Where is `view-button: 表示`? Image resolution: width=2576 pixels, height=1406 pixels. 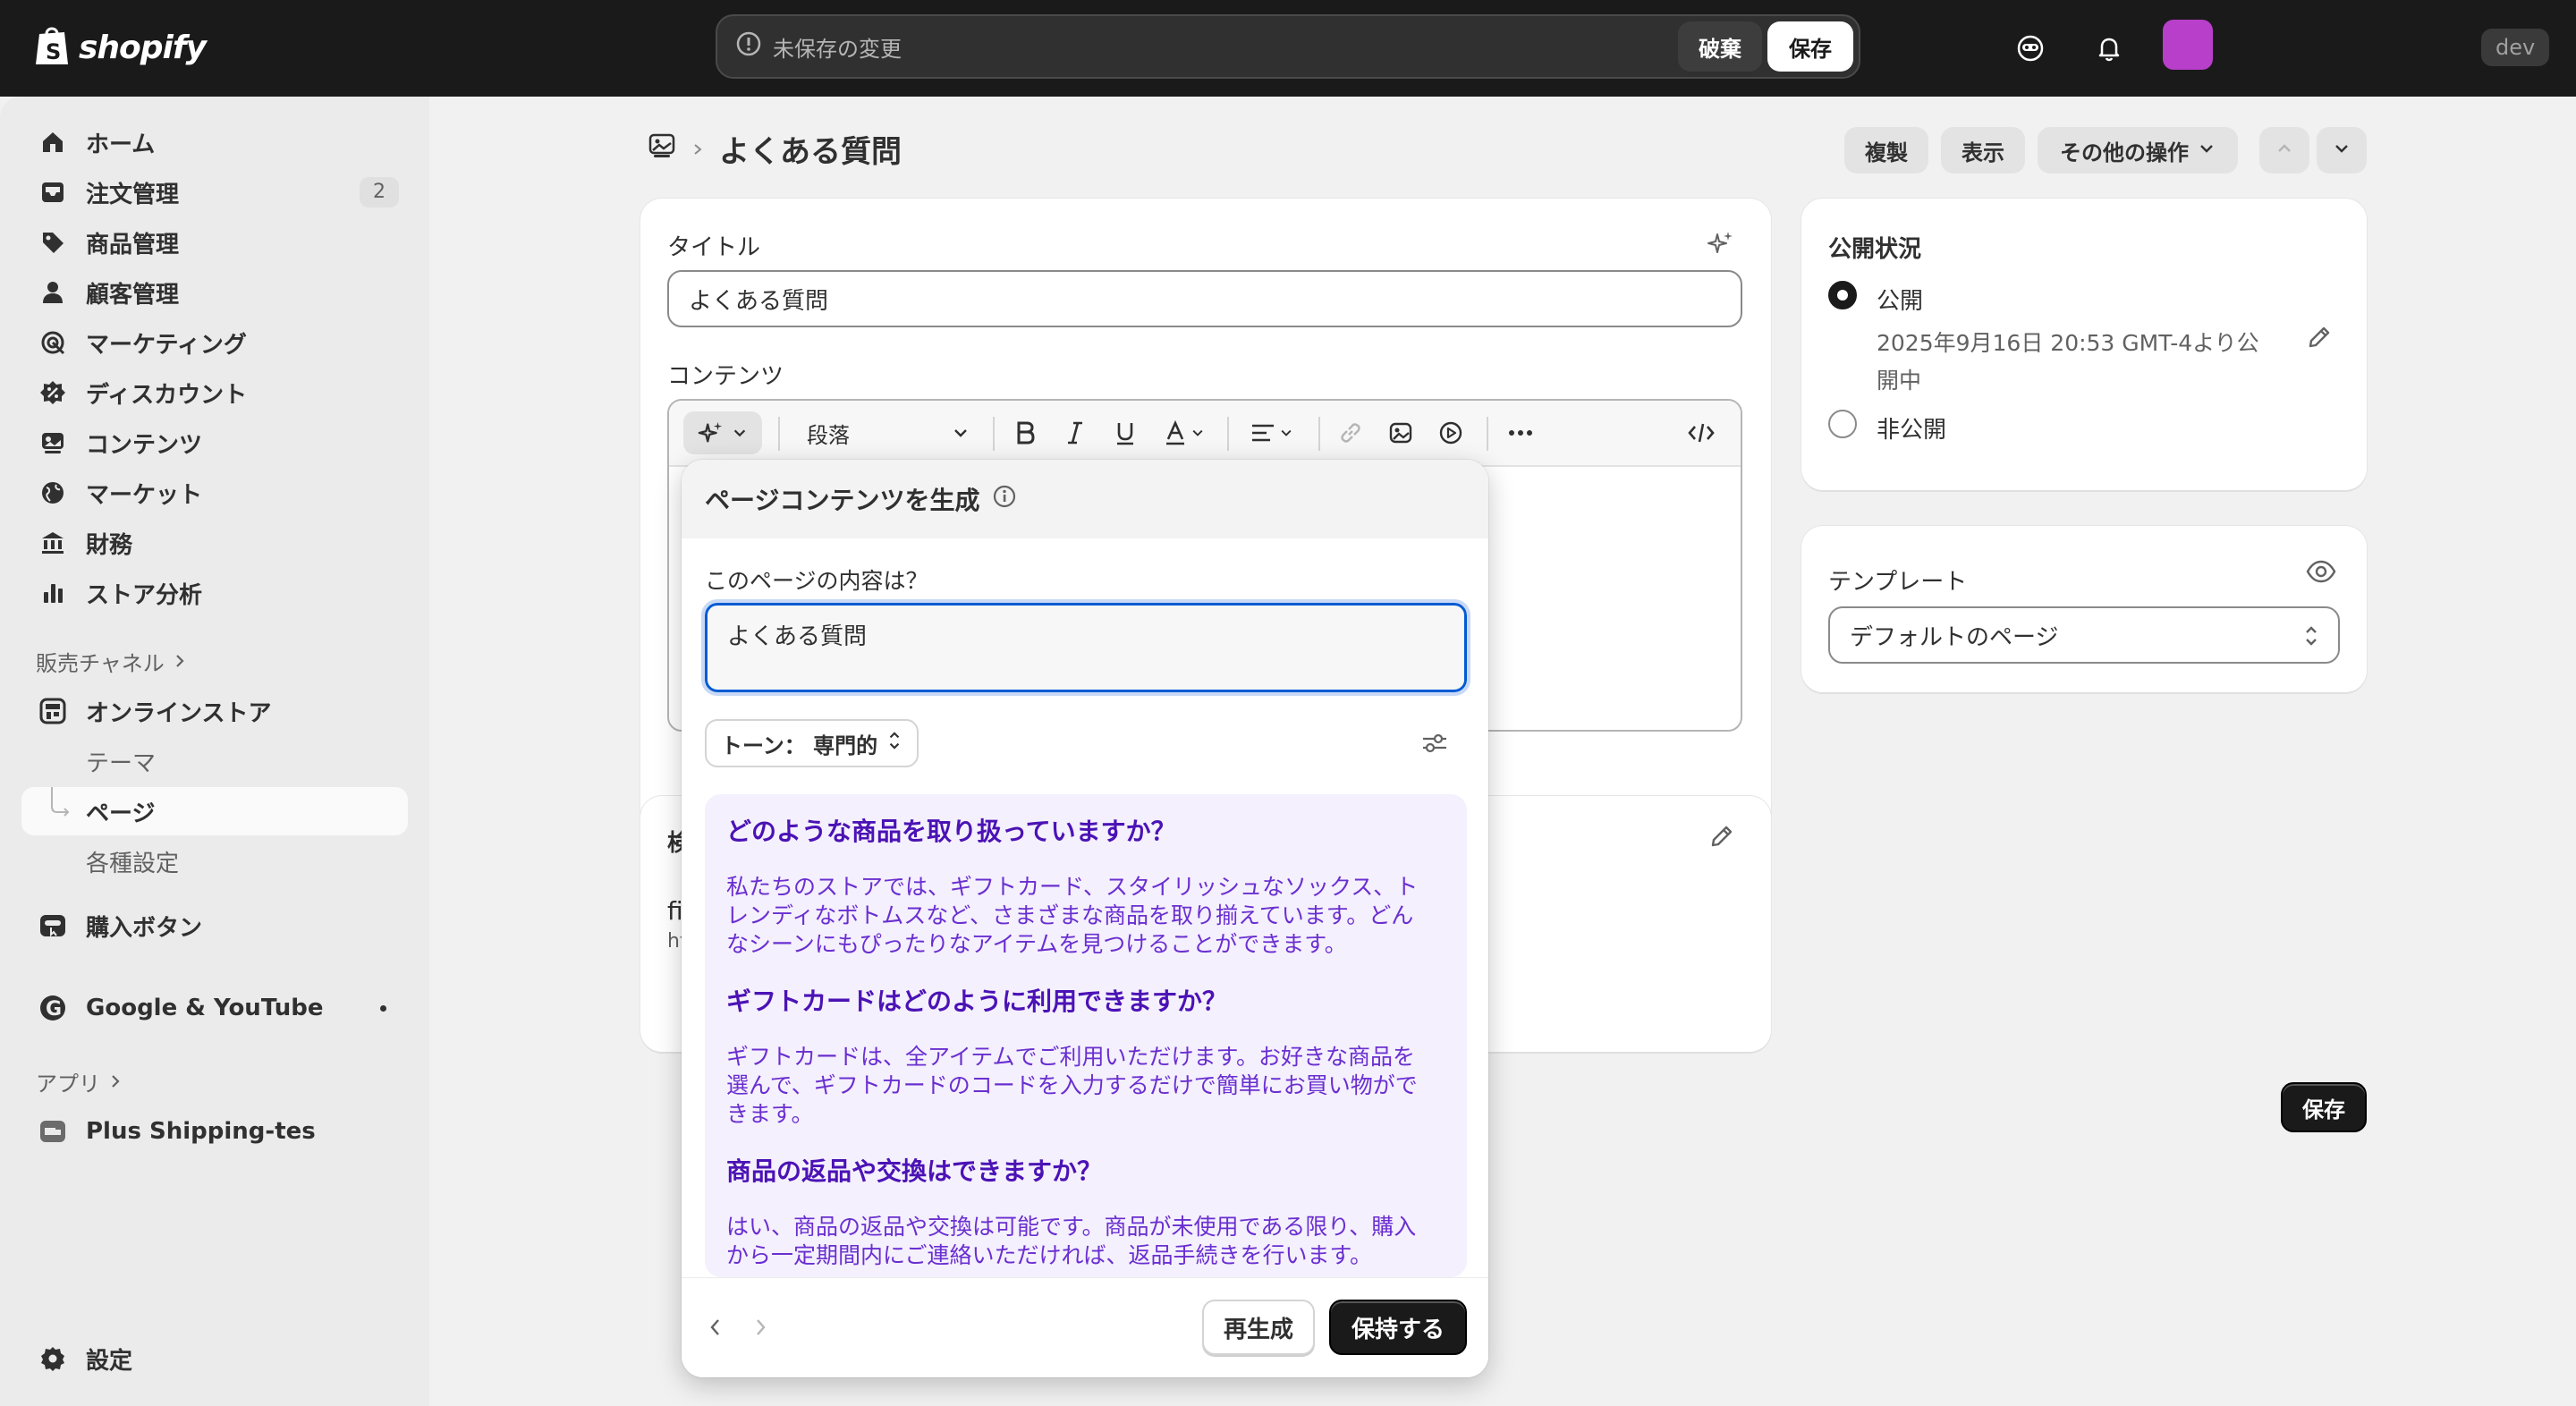
view-button: 表示 is located at coordinates (1983, 150).